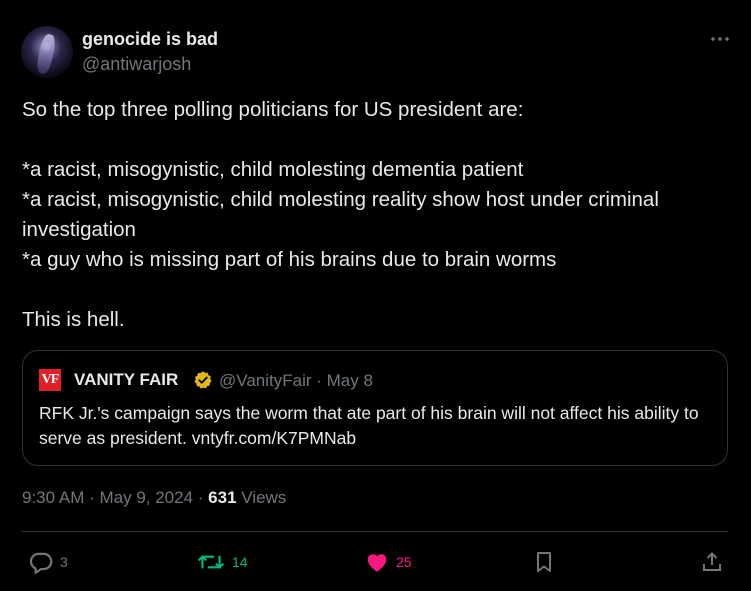 The height and width of the screenshot is (591, 751). I want to click on share-icon, so click(712, 562).